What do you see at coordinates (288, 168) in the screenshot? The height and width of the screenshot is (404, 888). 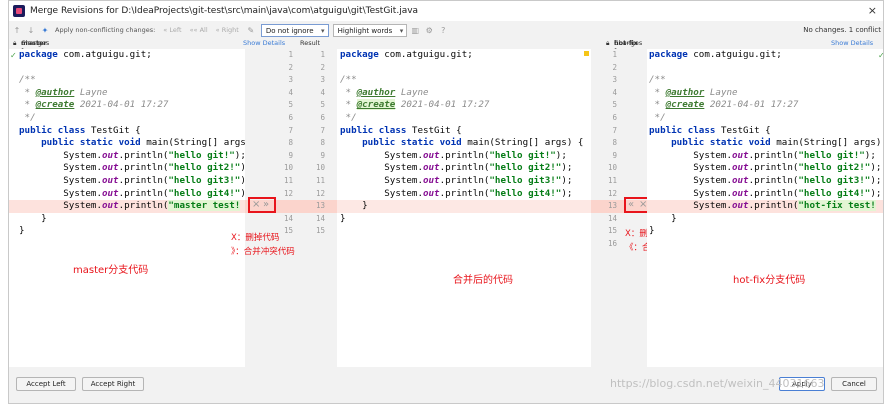 I see `line-number: 10` at bounding box center [288, 168].